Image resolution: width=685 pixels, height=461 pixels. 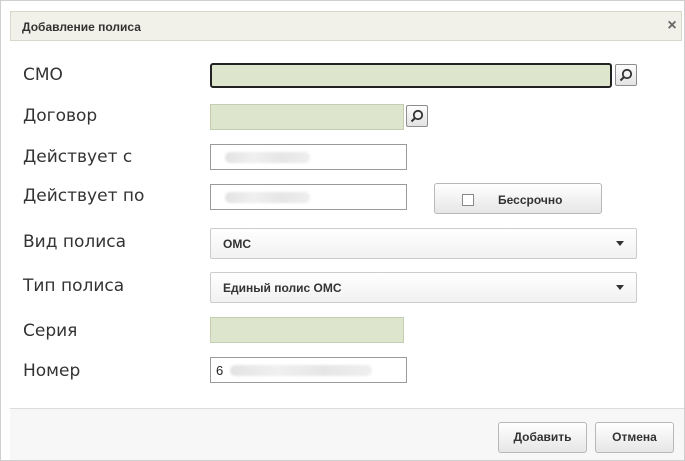 What do you see at coordinates (52, 371) in the screenshot?
I see `nomer-label: Номер` at bounding box center [52, 371].